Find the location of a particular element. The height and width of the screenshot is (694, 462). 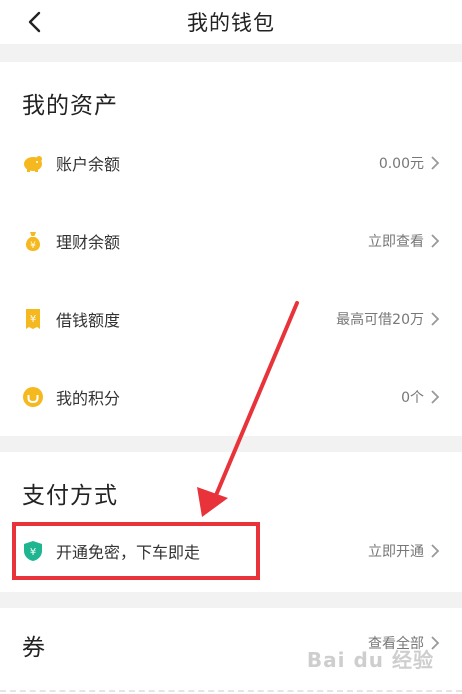

page-title: 我的钱包 is located at coordinates (231, 23).